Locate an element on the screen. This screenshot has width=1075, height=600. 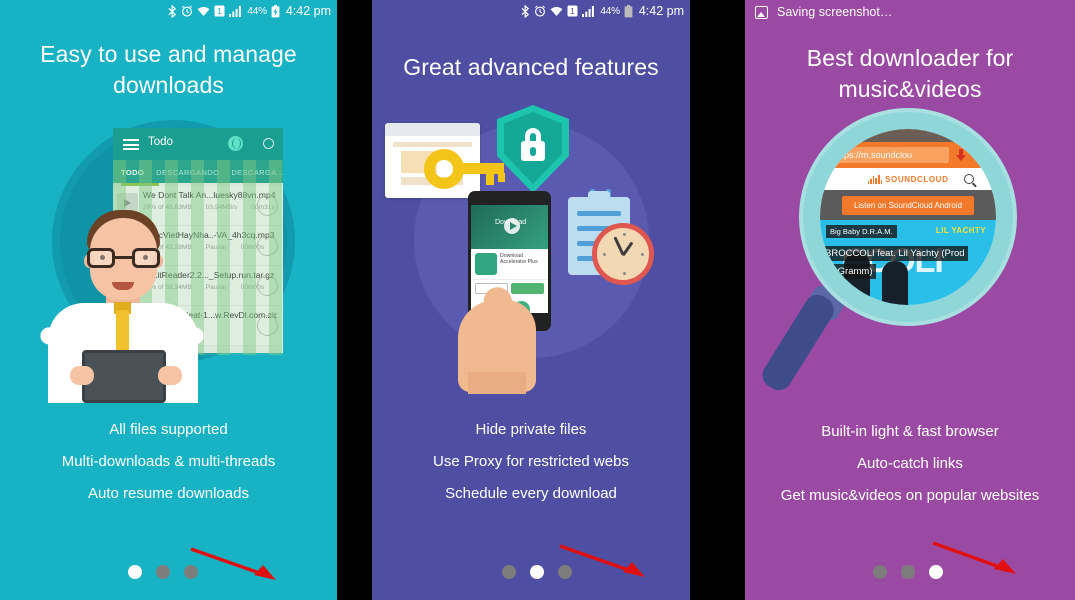
person-illustration is located at coordinates (122, 300).